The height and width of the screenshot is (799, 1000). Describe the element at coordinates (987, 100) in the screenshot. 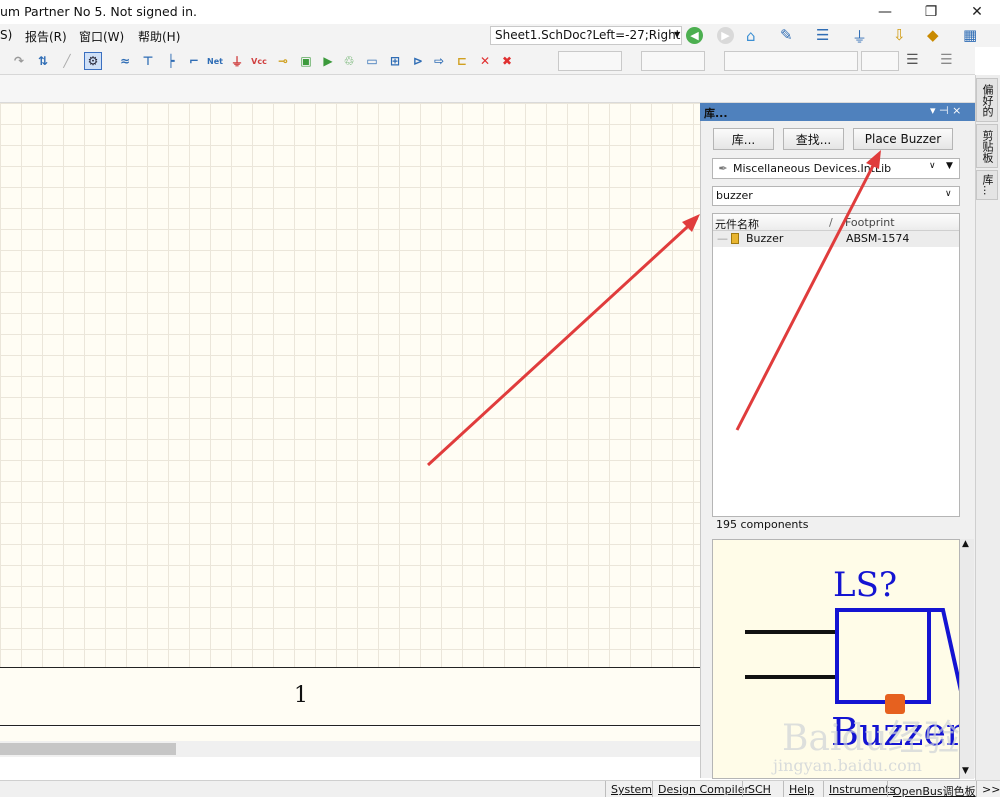

I see `tab-favorites: 偏好的` at that location.